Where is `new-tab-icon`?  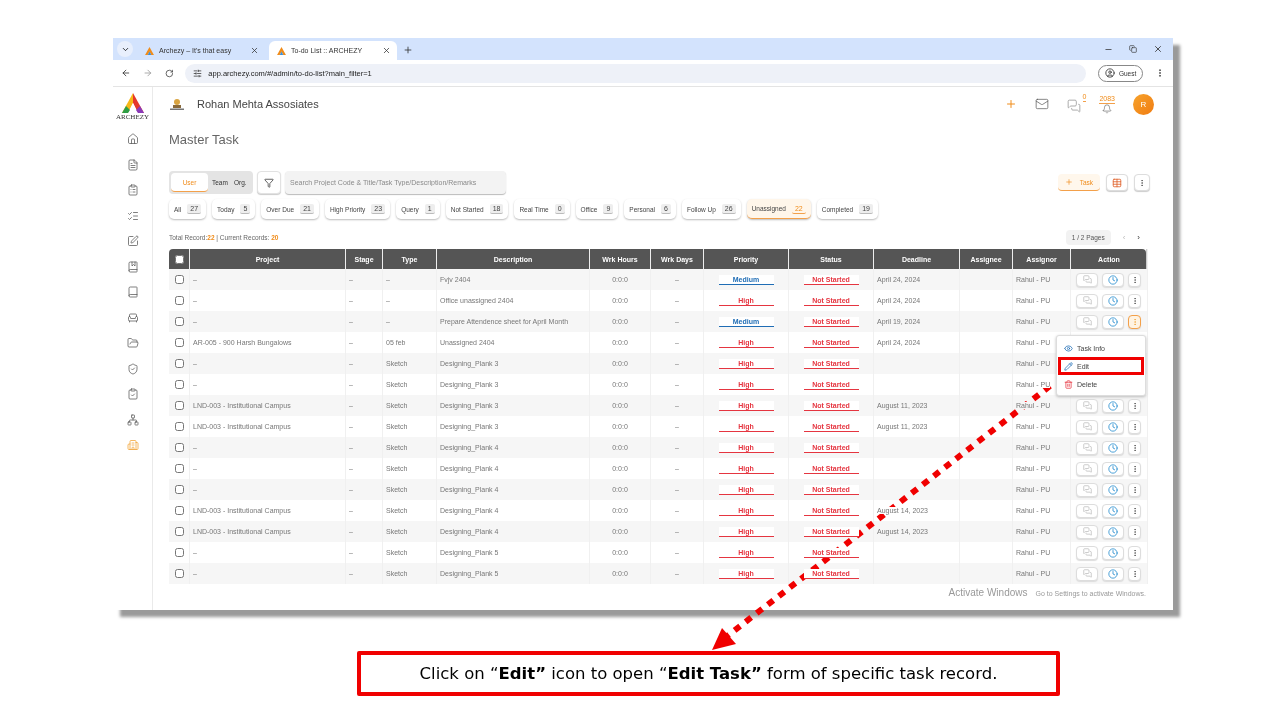
new-tab-icon is located at coordinates (408, 50).